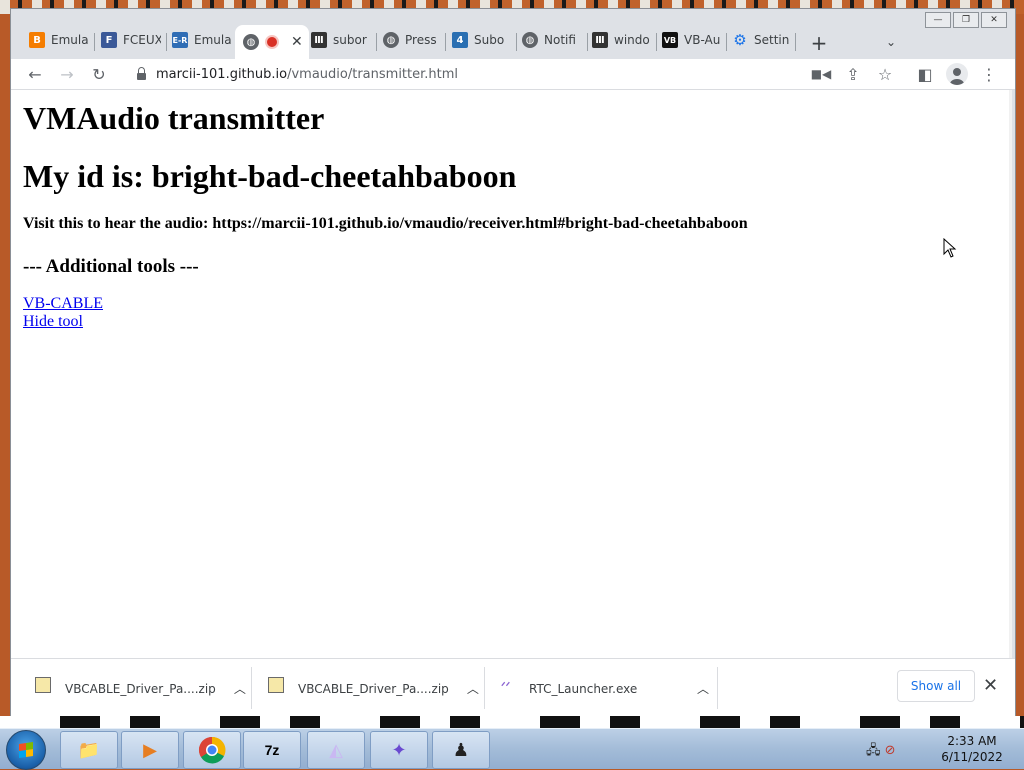 The height and width of the screenshot is (770, 1024). What do you see at coordinates (703, 688) in the screenshot?
I see `chevron-up-icon: ︿` at bounding box center [703, 688].